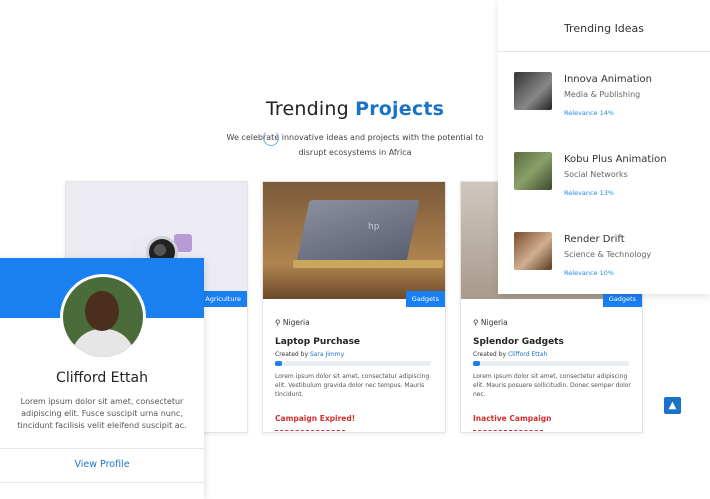 This screenshot has width=710, height=499. I want to click on creator-link: Sara Jimmy, so click(327, 354).